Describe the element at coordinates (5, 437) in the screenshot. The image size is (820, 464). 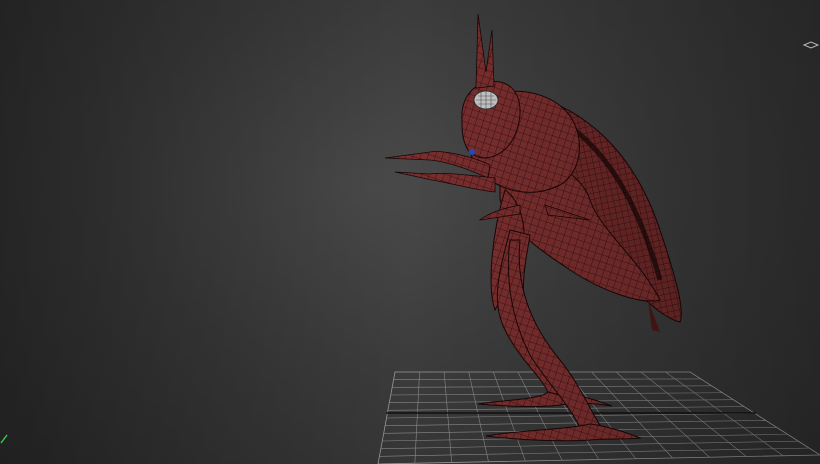
I see `axis-tripod-icon` at that location.